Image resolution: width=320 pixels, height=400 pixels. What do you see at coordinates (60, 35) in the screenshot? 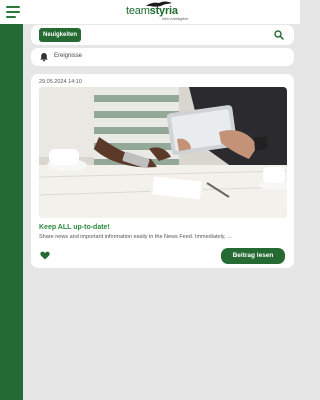
I see `filter-chip-neuigkeiten: Neuigkeiten` at bounding box center [60, 35].